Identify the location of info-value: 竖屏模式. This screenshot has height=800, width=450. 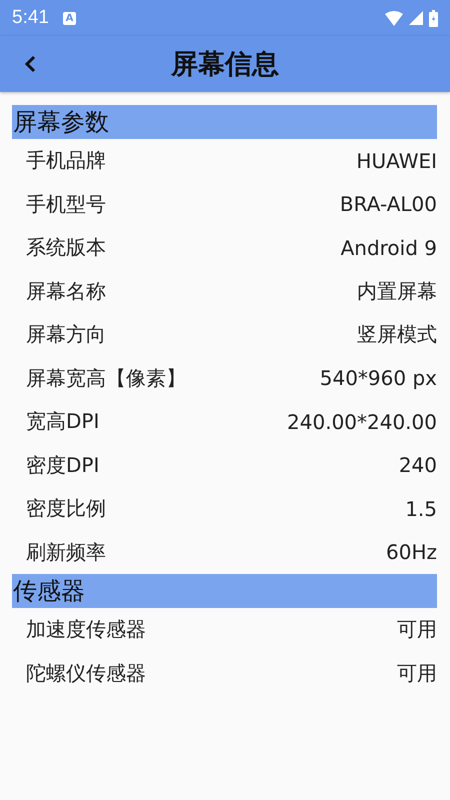
(397, 334).